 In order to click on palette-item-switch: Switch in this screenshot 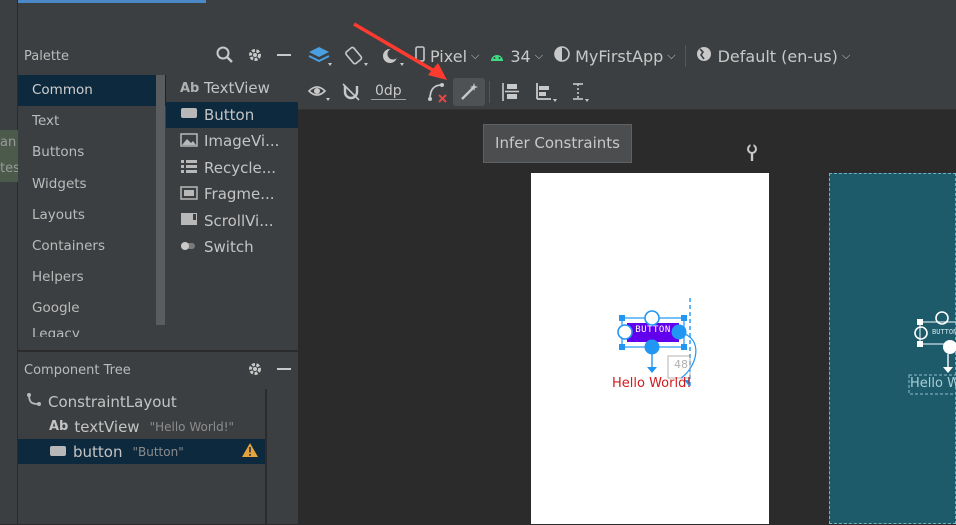, I will do `click(232, 247)`.